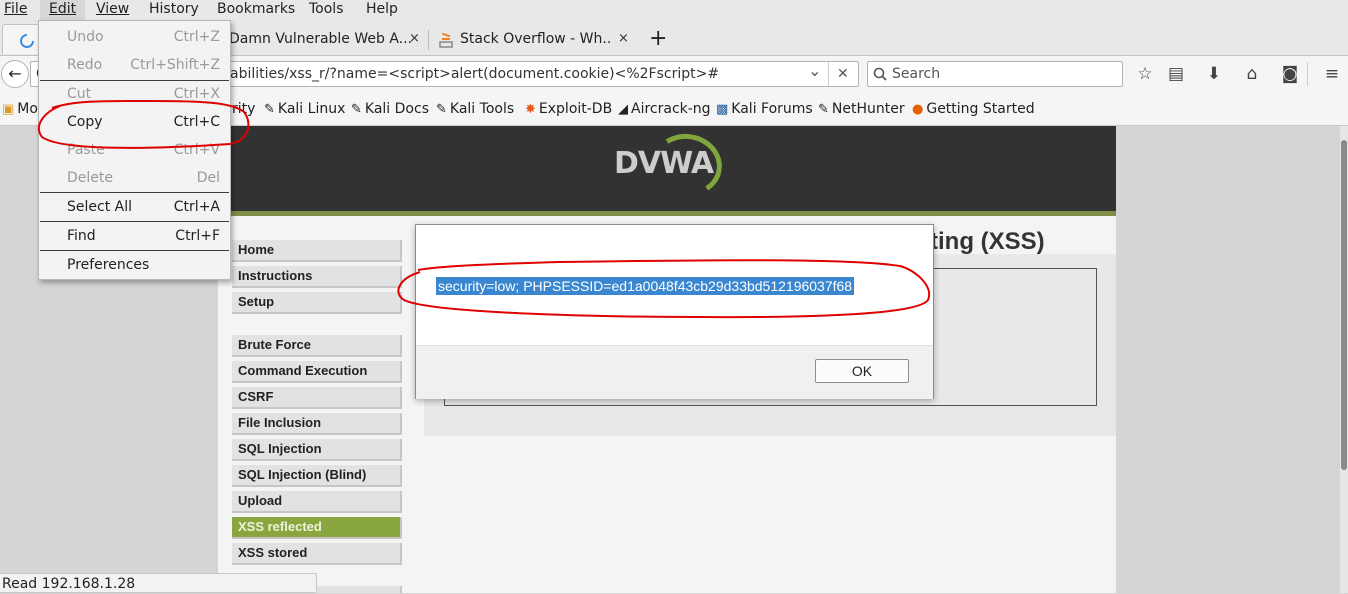 This screenshot has height=594, width=1348. What do you see at coordinates (317, 277) in the screenshot?
I see `nav-instructions: Instructions` at bounding box center [317, 277].